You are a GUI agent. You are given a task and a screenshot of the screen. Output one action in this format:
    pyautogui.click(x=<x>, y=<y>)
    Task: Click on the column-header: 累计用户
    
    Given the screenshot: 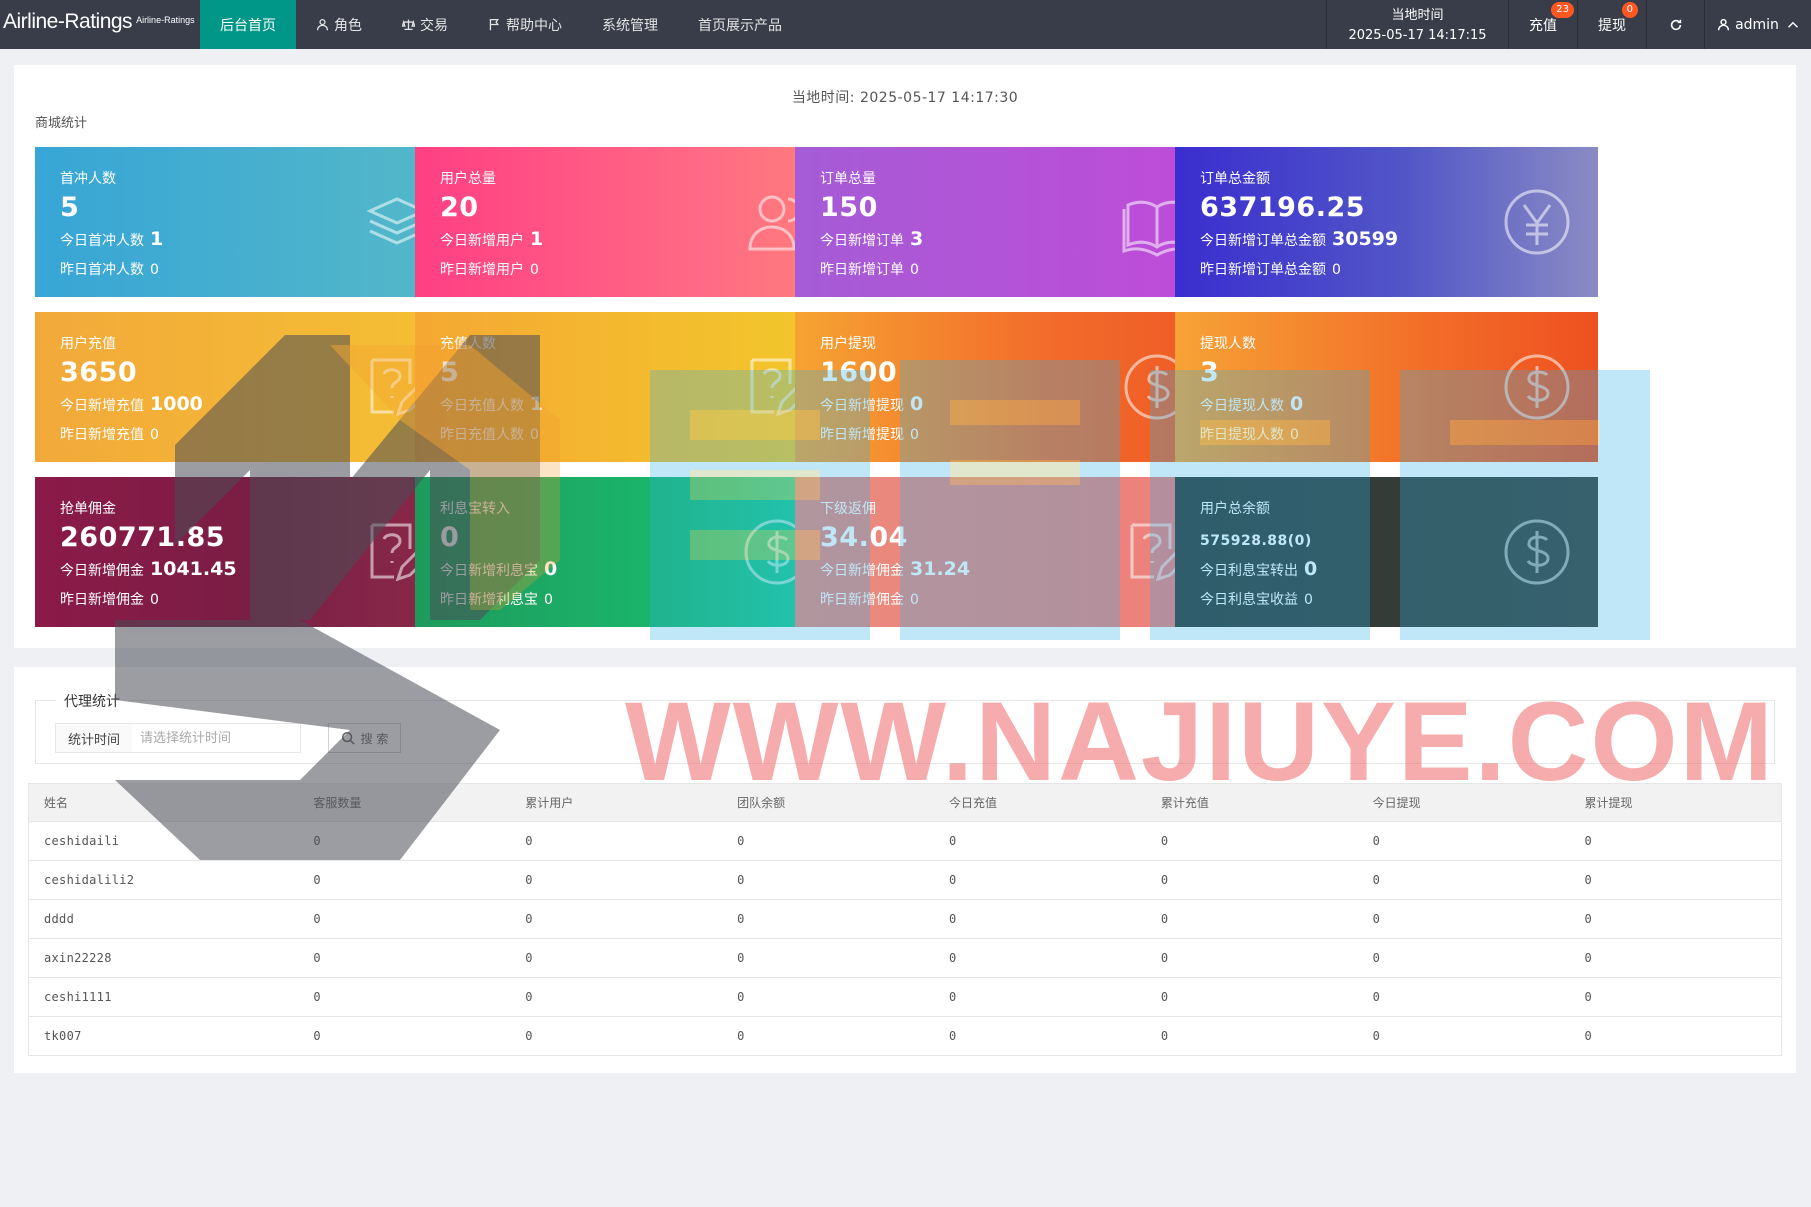 What is the action you would take?
    pyautogui.click(x=616, y=802)
    